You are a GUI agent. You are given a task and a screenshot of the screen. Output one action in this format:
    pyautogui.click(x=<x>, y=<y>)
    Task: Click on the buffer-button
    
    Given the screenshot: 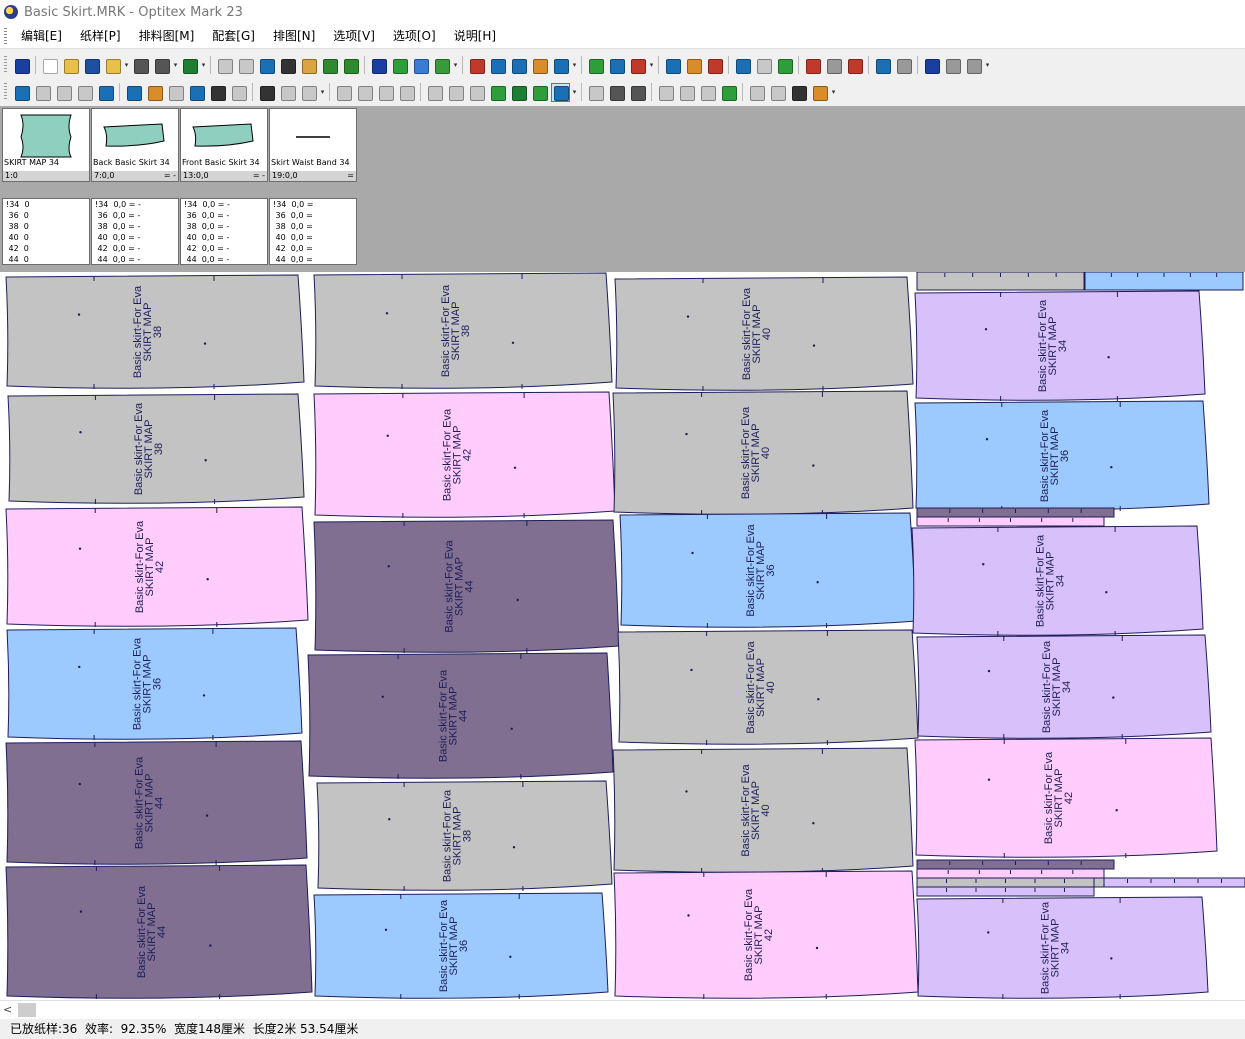 What is the action you would take?
    pyautogui.click(x=595, y=92)
    